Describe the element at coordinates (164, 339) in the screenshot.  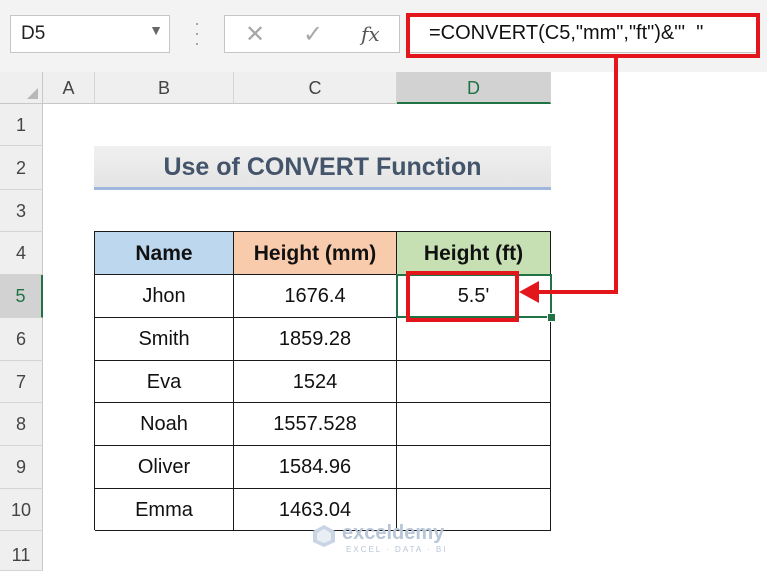
I see `cell-name: Smith` at that location.